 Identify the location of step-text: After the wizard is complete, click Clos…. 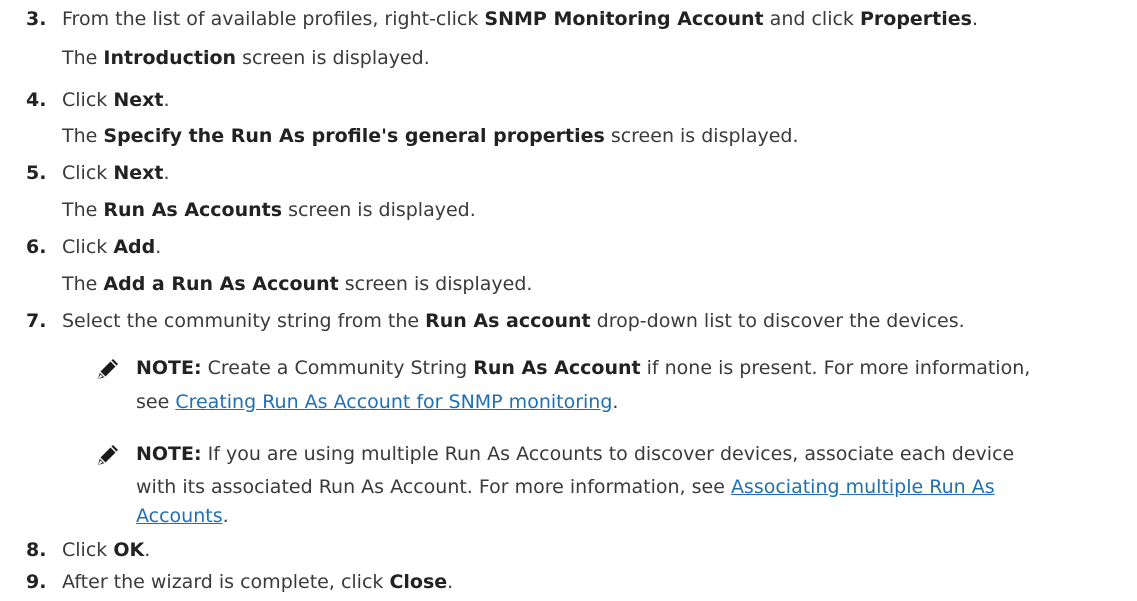
(258, 582).